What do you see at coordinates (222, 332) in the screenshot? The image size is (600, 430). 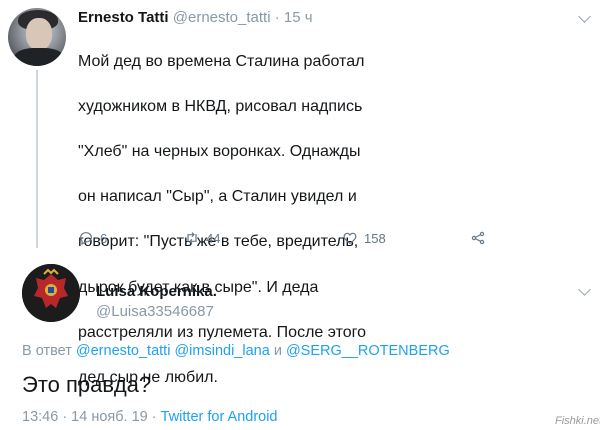 I see `tweet-text-line: расстреляли из пулемета. После этого` at bounding box center [222, 332].